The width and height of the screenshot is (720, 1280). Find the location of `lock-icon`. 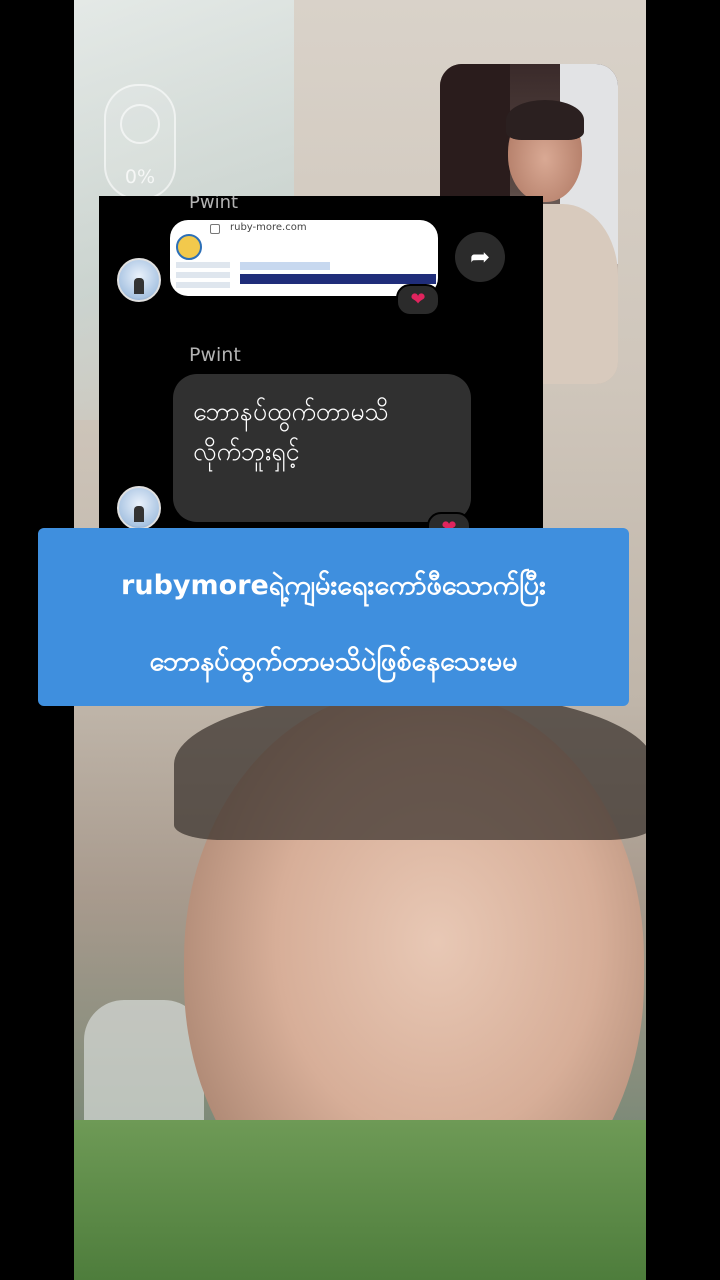

lock-icon is located at coordinates (215, 229).